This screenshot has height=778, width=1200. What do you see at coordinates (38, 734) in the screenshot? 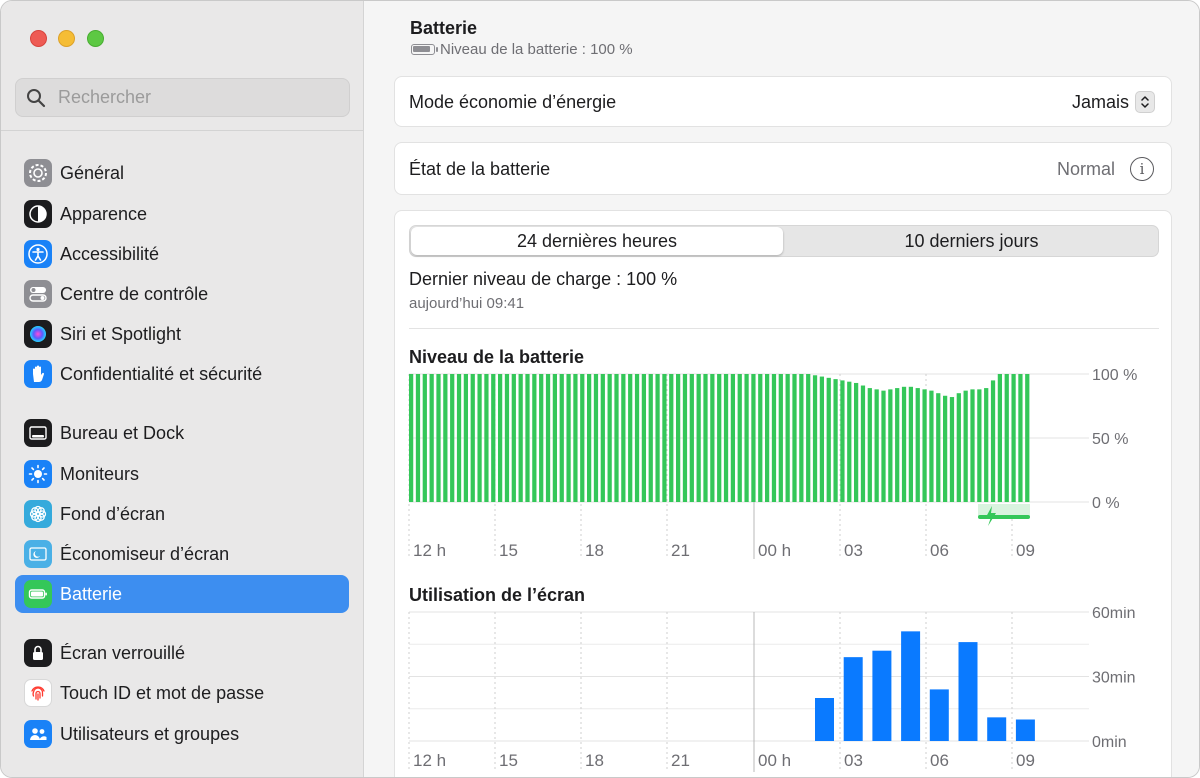
I see `users-icon` at bounding box center [38, 734].